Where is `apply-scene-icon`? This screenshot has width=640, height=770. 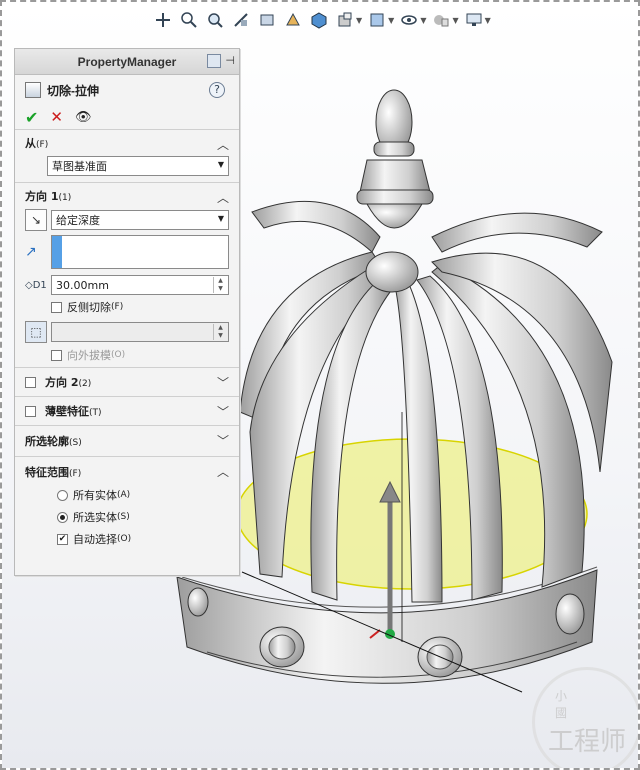
apply-scene-icon is located at coordinates (441, 20).